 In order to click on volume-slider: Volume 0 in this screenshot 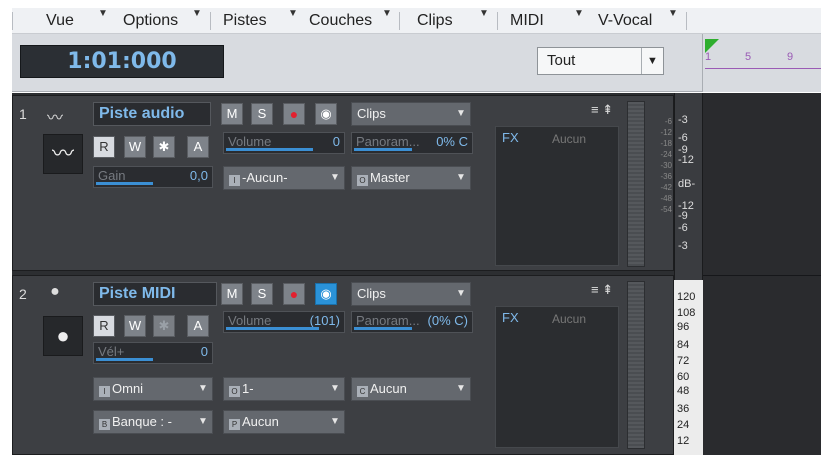, I will do `click(284, 143)`.